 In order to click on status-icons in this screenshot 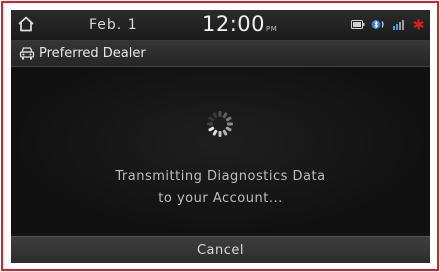, I will do `click(387, 24)`.